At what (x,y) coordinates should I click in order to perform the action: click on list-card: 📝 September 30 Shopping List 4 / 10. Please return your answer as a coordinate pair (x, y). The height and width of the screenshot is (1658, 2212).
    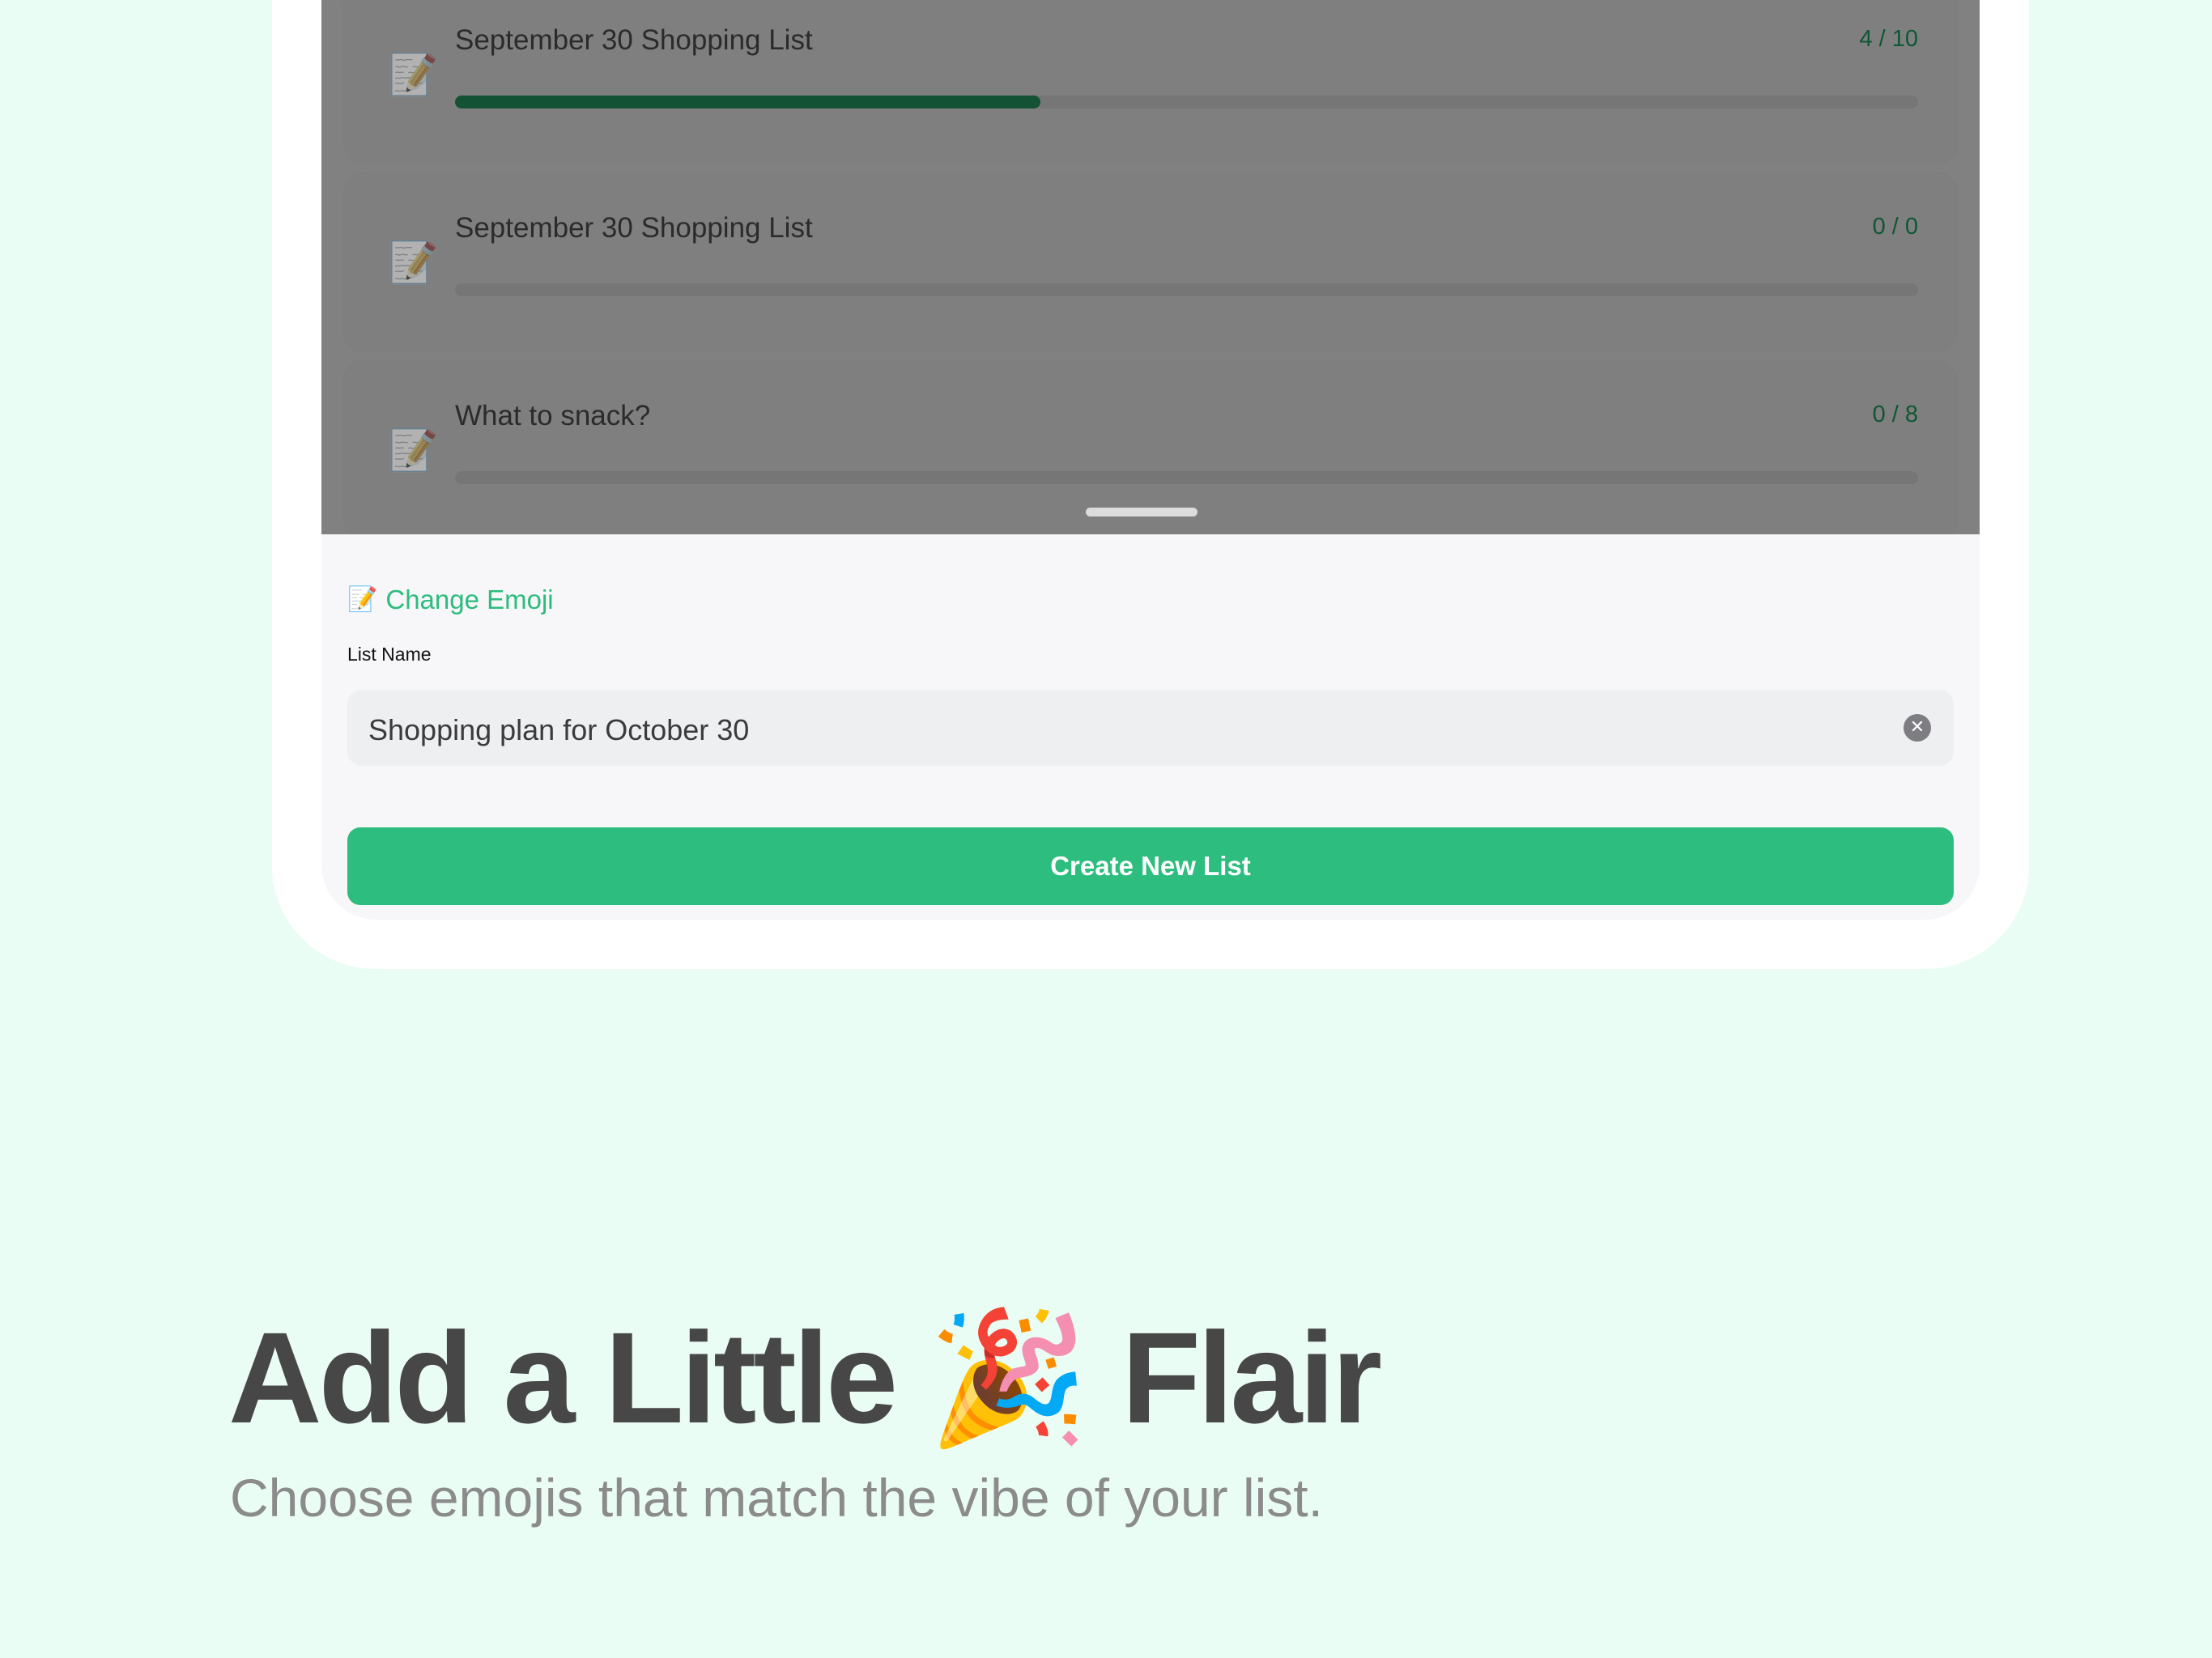
    Looking at the image, I should click on (1151, 82).